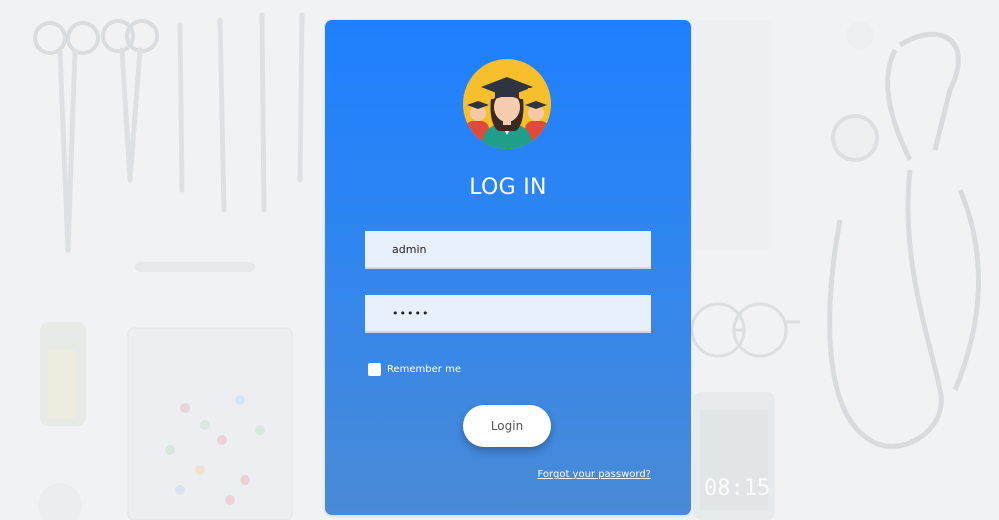  Describe the element at coordinates (508, 187) in the screenshot. I see `login-title: LOG IN` at that location.